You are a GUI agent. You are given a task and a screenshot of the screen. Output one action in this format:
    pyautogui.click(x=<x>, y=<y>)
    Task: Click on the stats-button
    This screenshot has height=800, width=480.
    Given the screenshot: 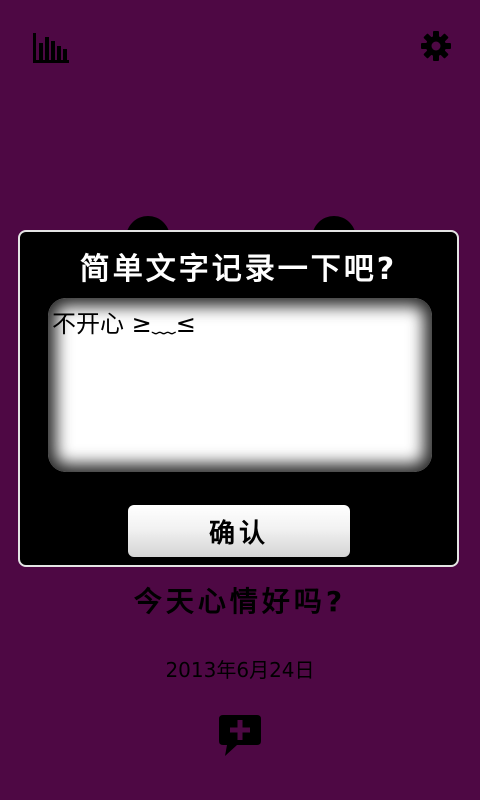 What is the action you would take?
    pyautogui.click(x=51, y=48)
    